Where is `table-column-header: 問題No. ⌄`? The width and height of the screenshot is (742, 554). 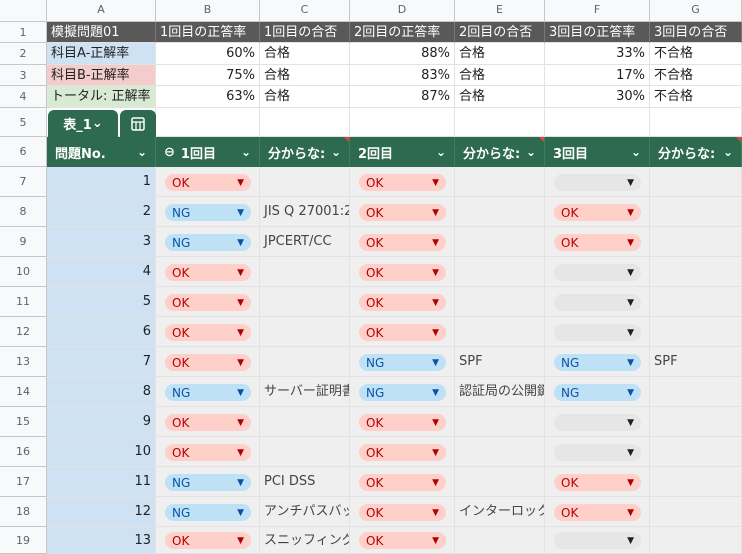
table-column-header: 問題No. ⌄ is located at coordinates (101, 152).